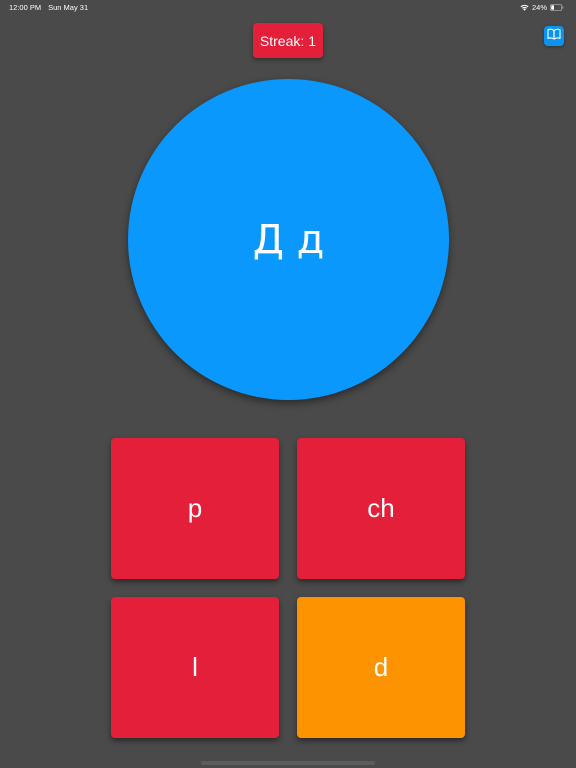 The height and width of the screenshot is (768, 576). What do you see at coordinates (539, 7) in the screenshot?
I see `battery-percent: 24%` at bounding box center [539, 7].